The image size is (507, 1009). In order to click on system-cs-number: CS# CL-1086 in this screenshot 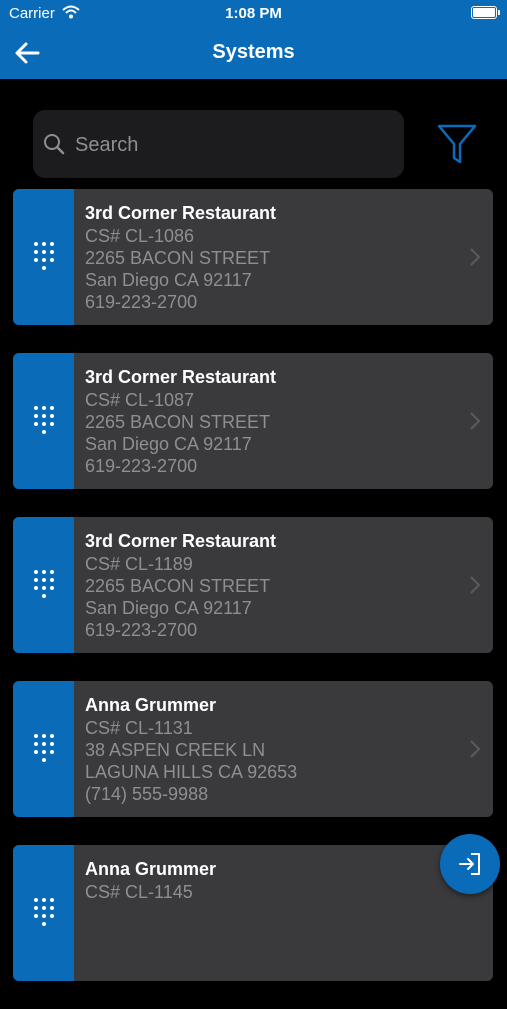, I will do `click(140, 236)`.